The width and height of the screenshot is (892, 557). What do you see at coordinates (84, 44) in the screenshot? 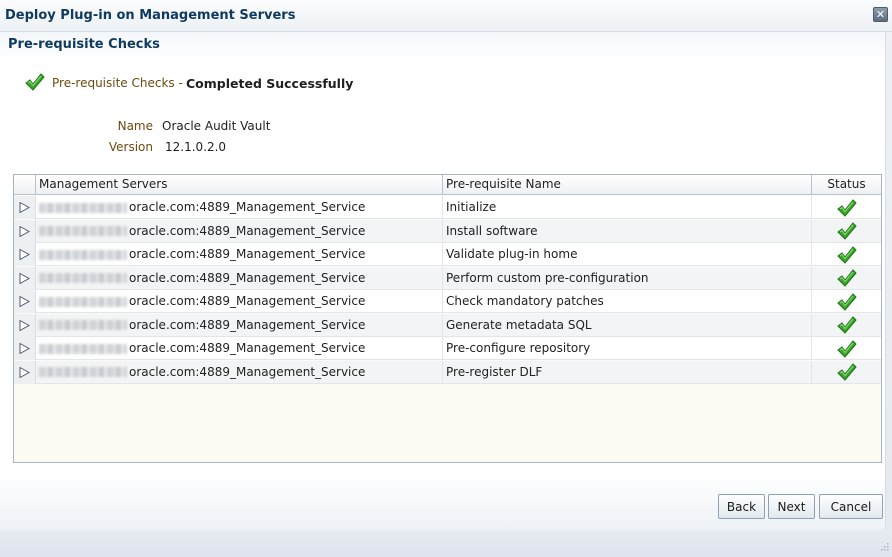
I see `section-title: Pre-requisite Checks` at bounding box center [84, 44].